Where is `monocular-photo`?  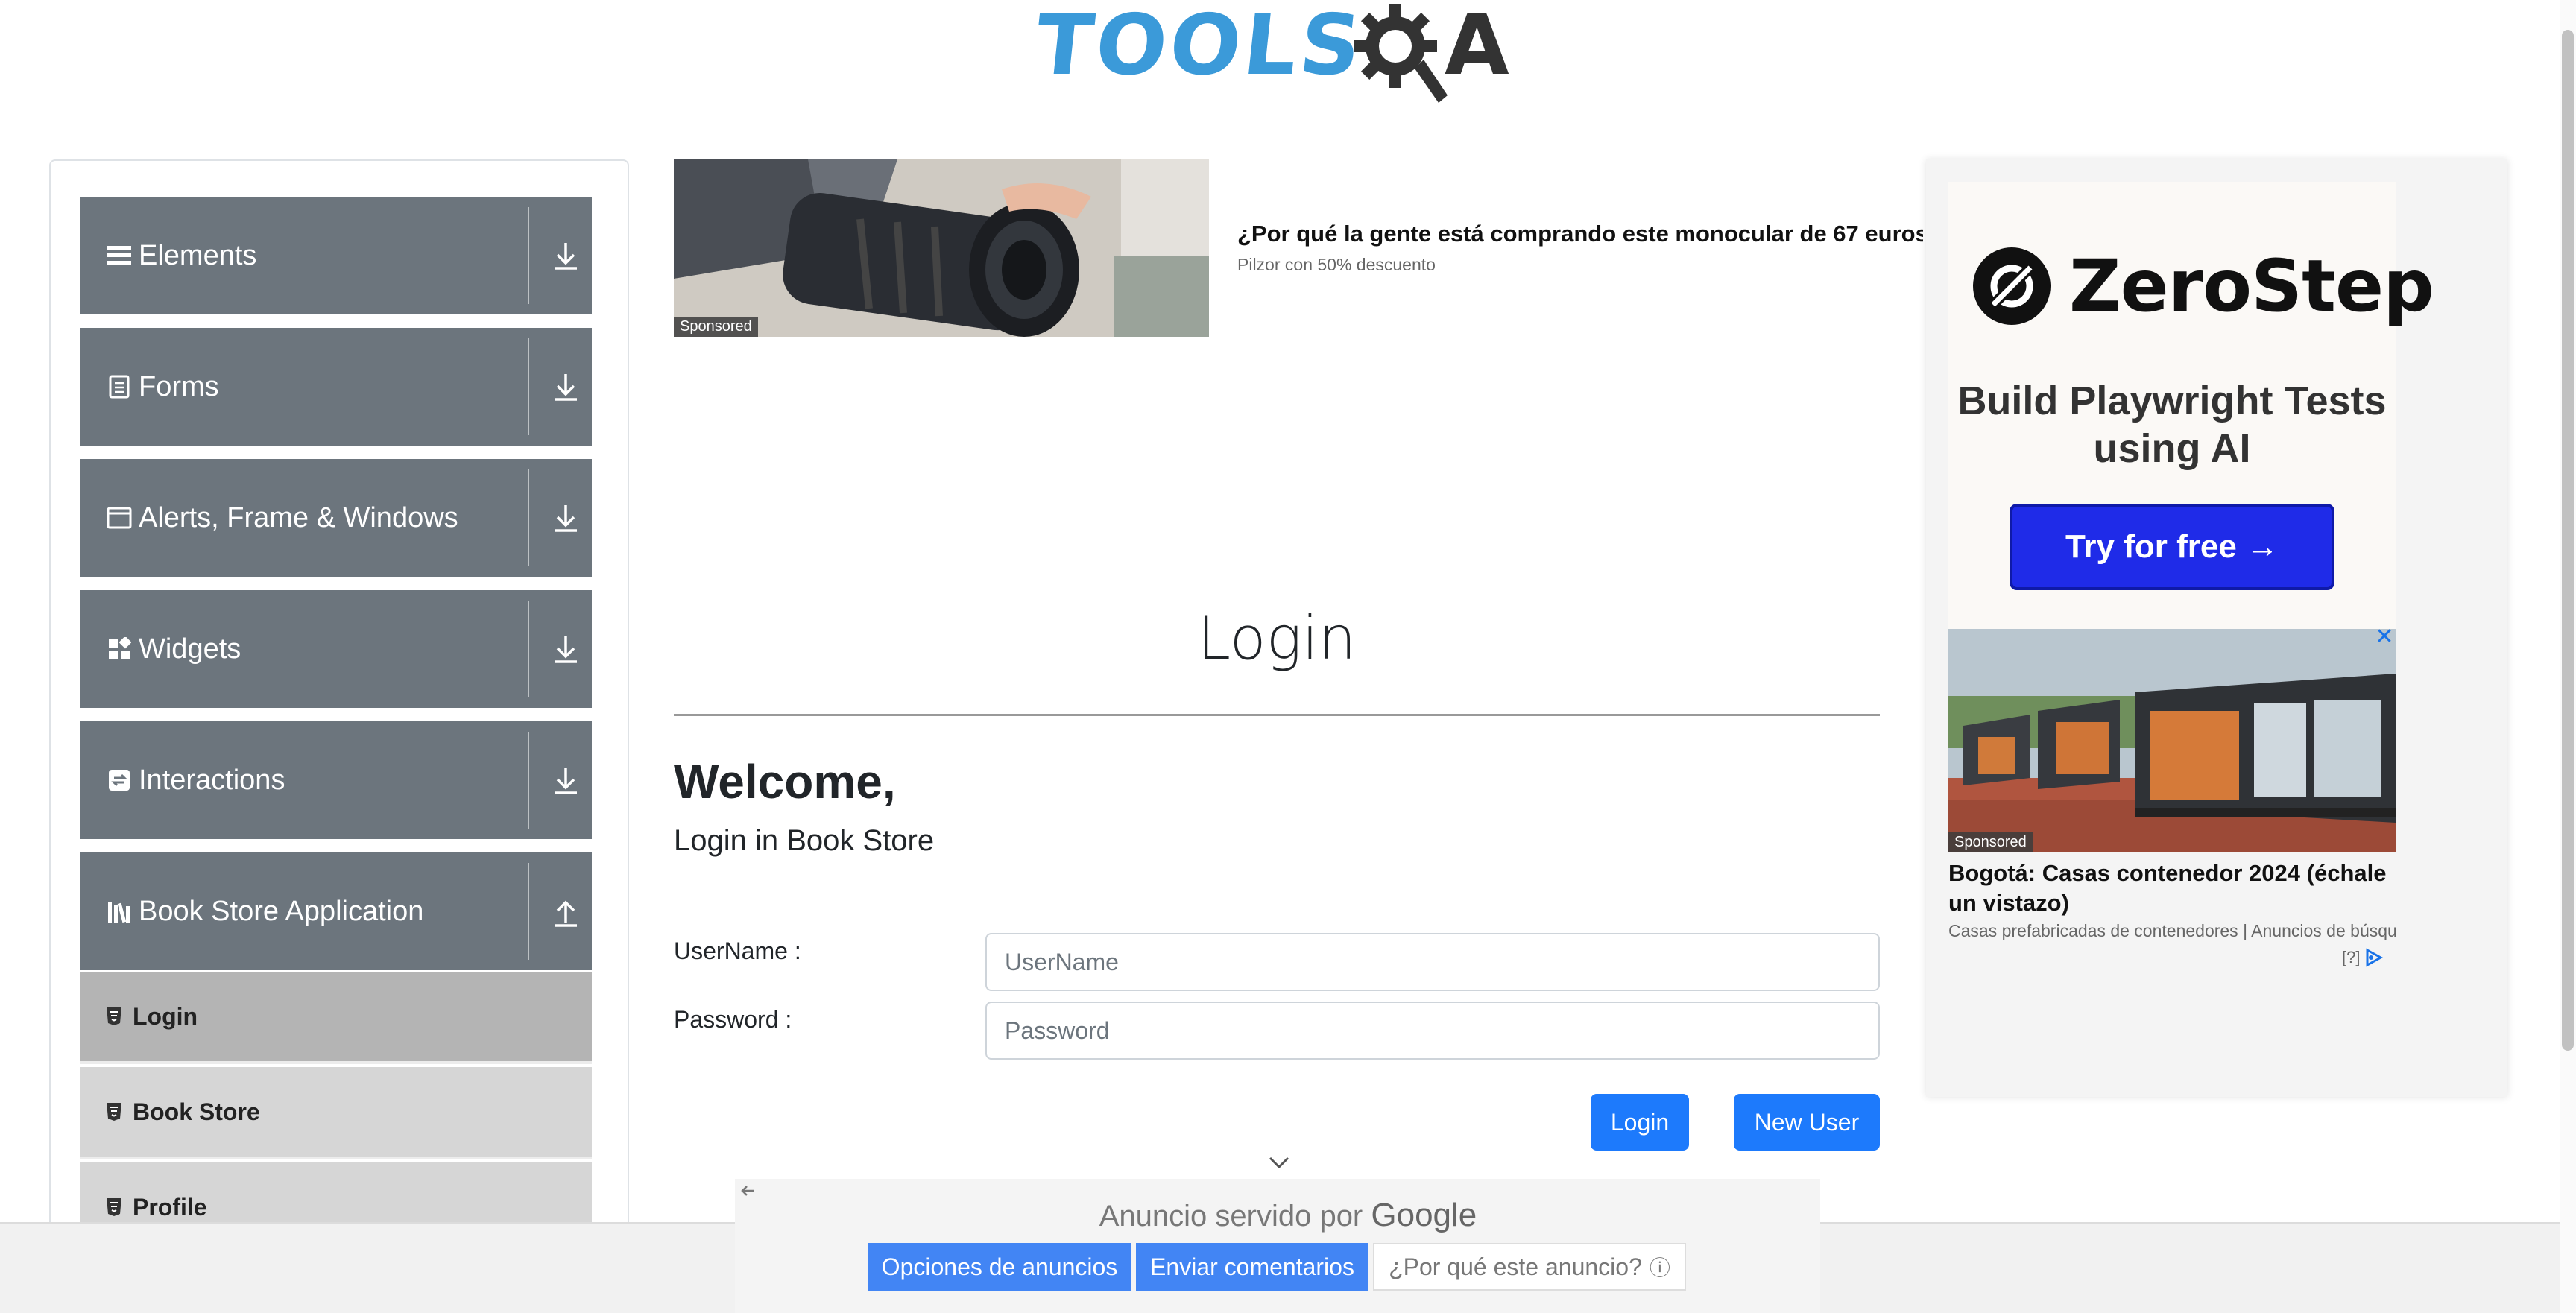 monocular-photo is located at coordinates (941, 248).